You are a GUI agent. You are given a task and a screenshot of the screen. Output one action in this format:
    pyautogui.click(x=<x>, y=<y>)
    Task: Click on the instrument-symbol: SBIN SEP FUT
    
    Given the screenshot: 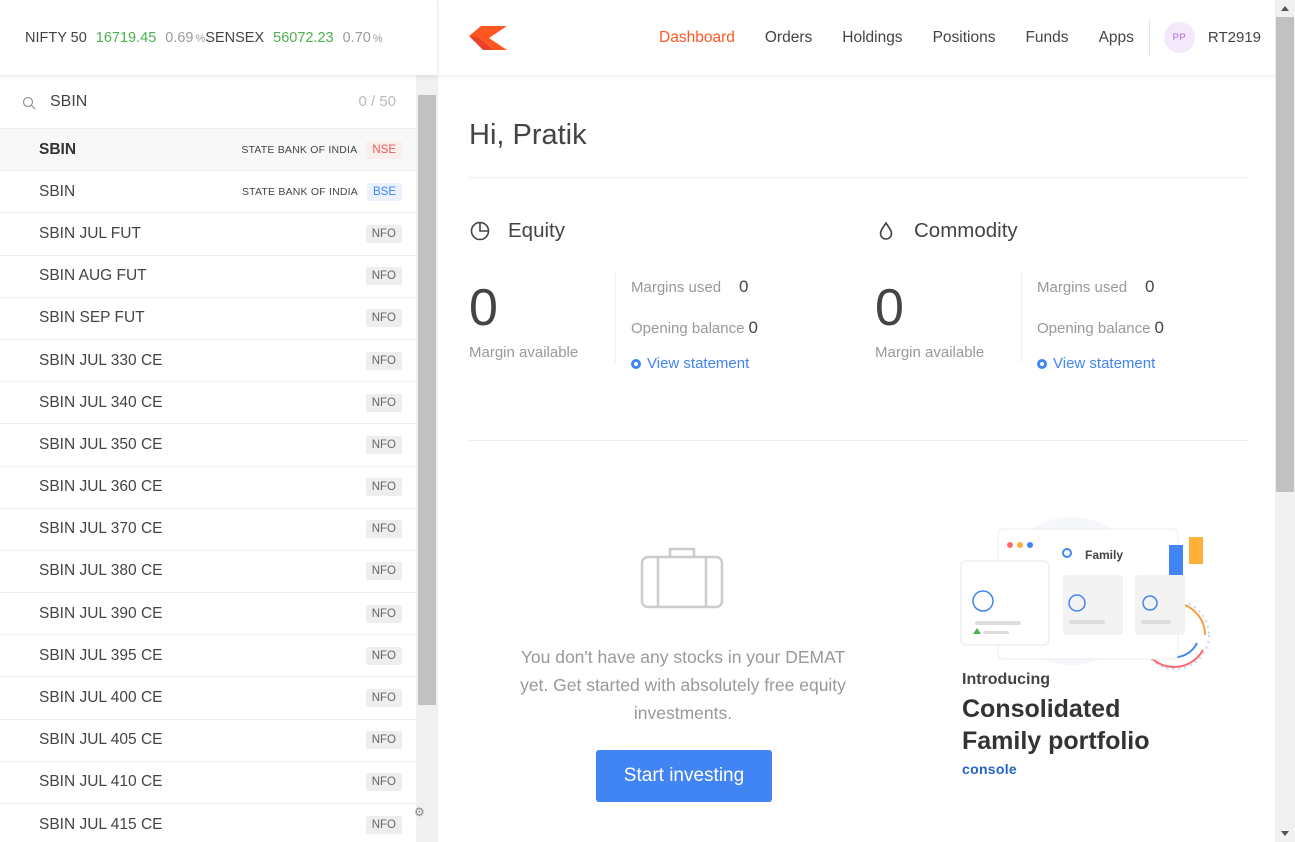 What is the action you would take?
    pyautogui.click(x=92, y=318)
    